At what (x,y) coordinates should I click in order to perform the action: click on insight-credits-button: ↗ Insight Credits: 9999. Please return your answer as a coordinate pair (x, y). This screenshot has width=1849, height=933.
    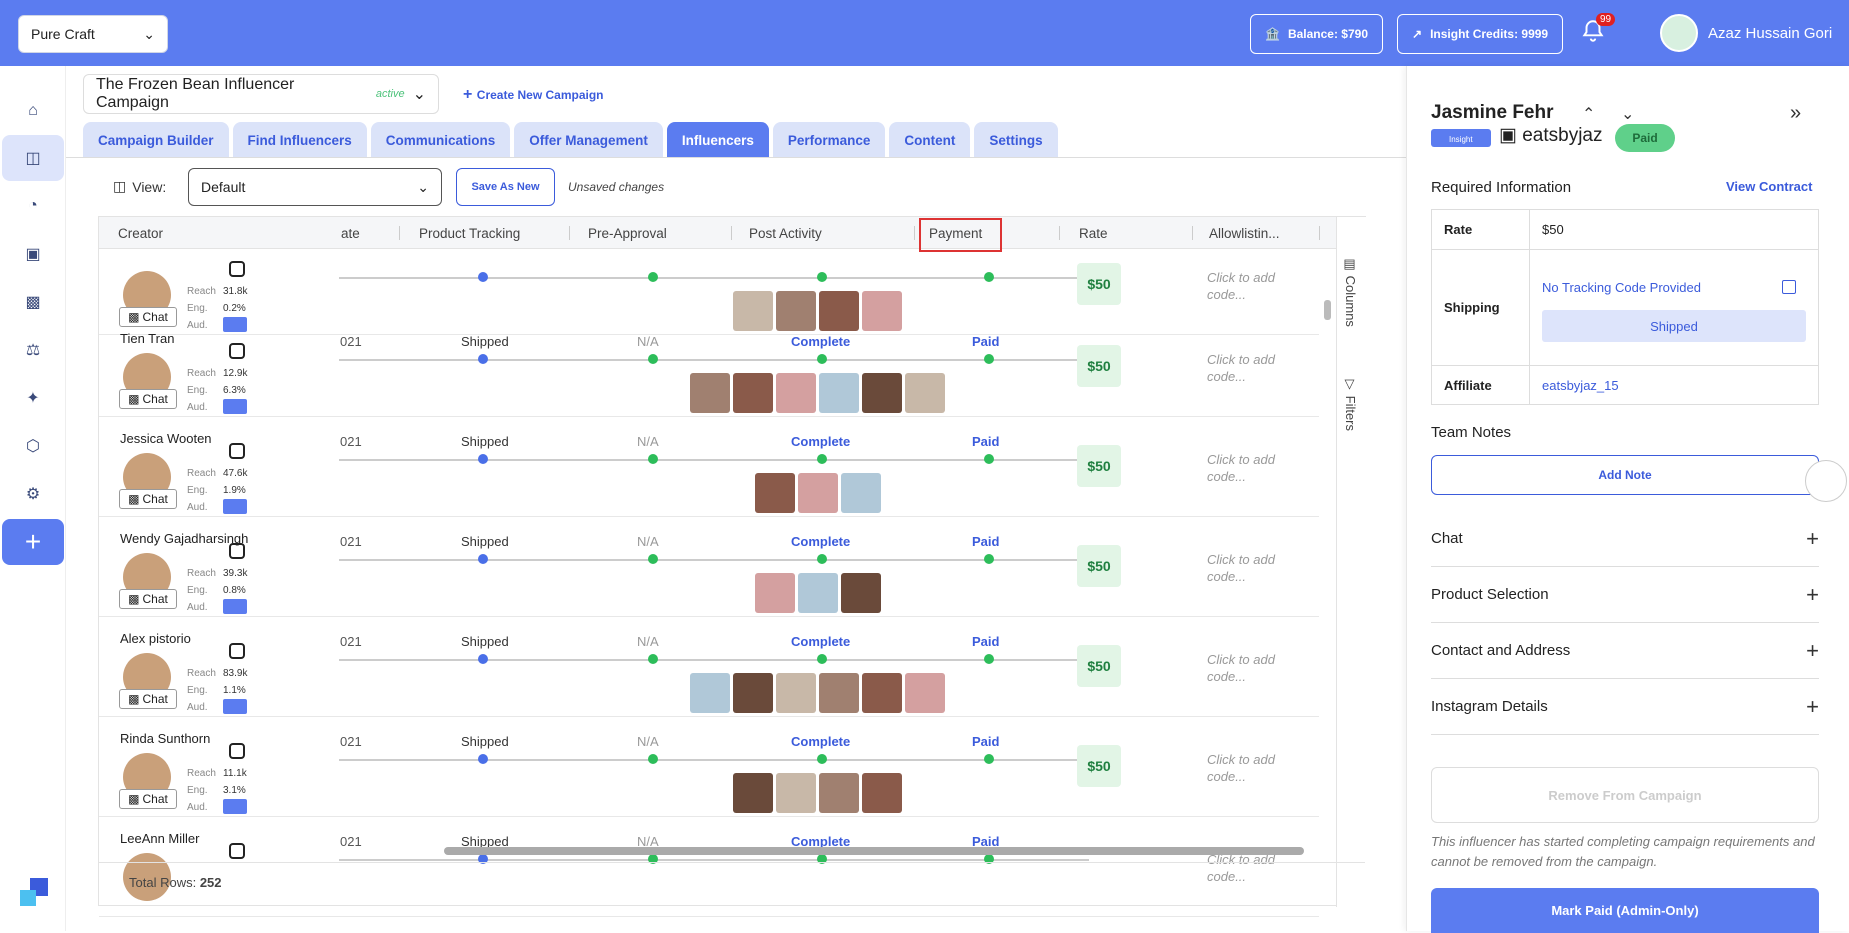
    Looking at the image, I should click on (1480, 34).